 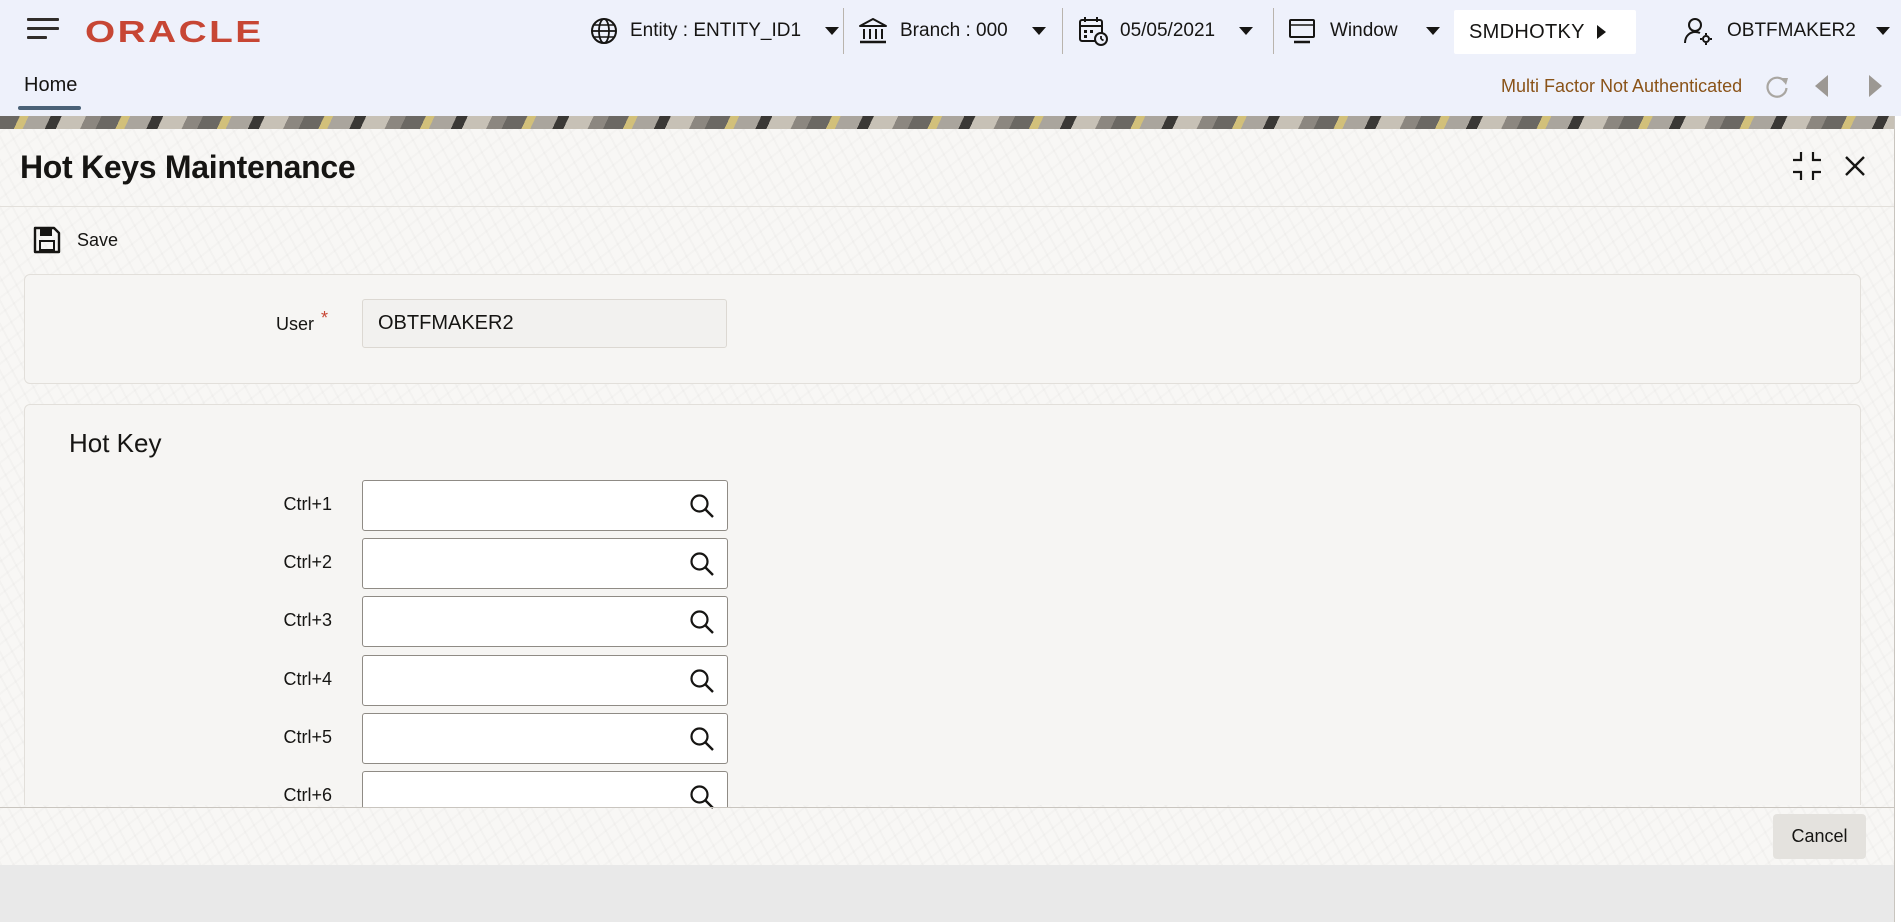 What do you see at coordinates (156, 32) in the screenshot?
I see `oracle-logo: ORACLE` at bounding box center [156, 32].